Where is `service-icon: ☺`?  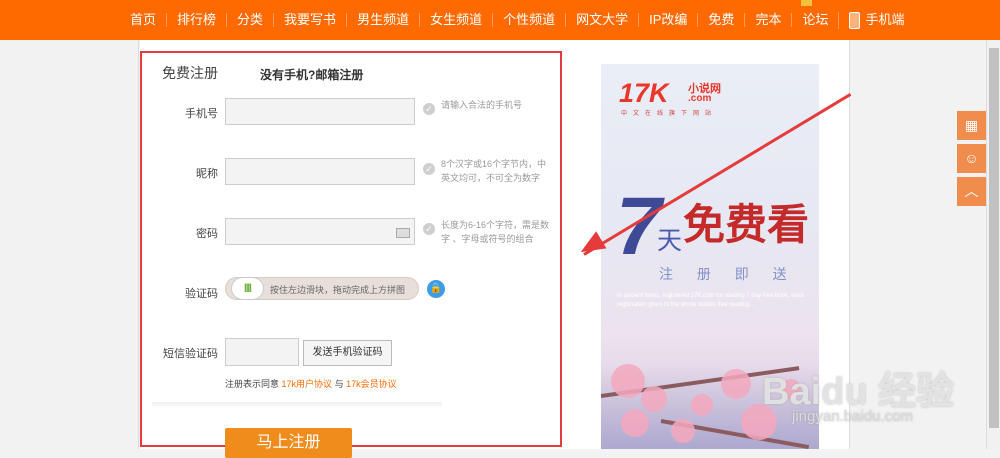 service-icon: ☺ is located at coordinates (971, 158).